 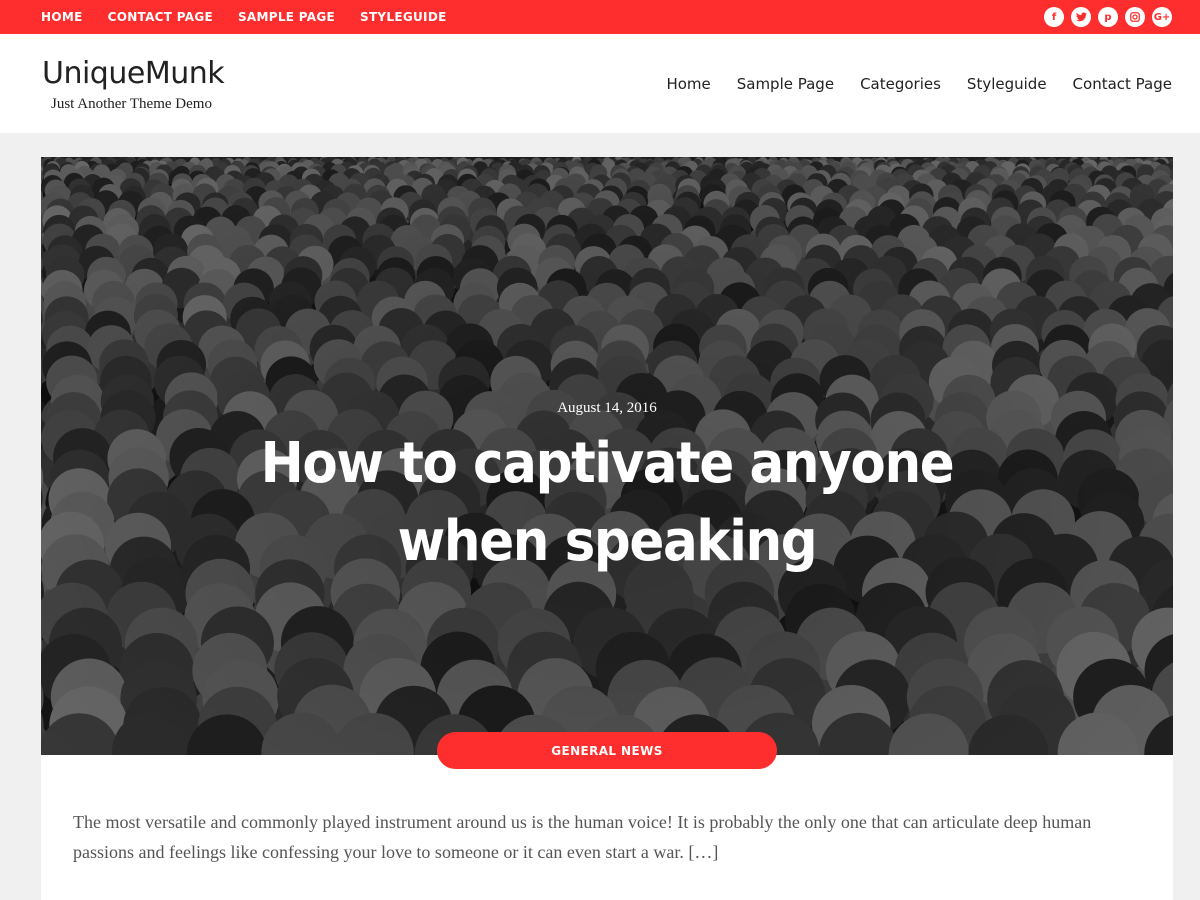 I want to click on instagram-icon, so click(x=1135, y=17).